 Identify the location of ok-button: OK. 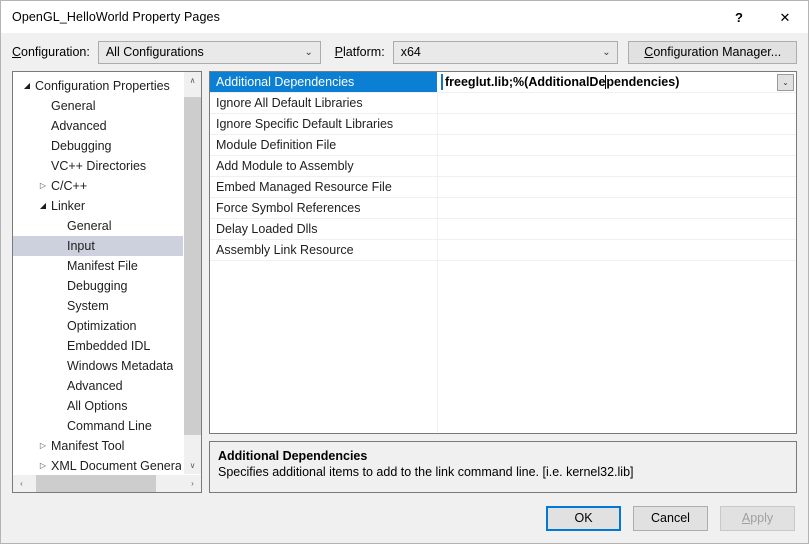
(583, 518).